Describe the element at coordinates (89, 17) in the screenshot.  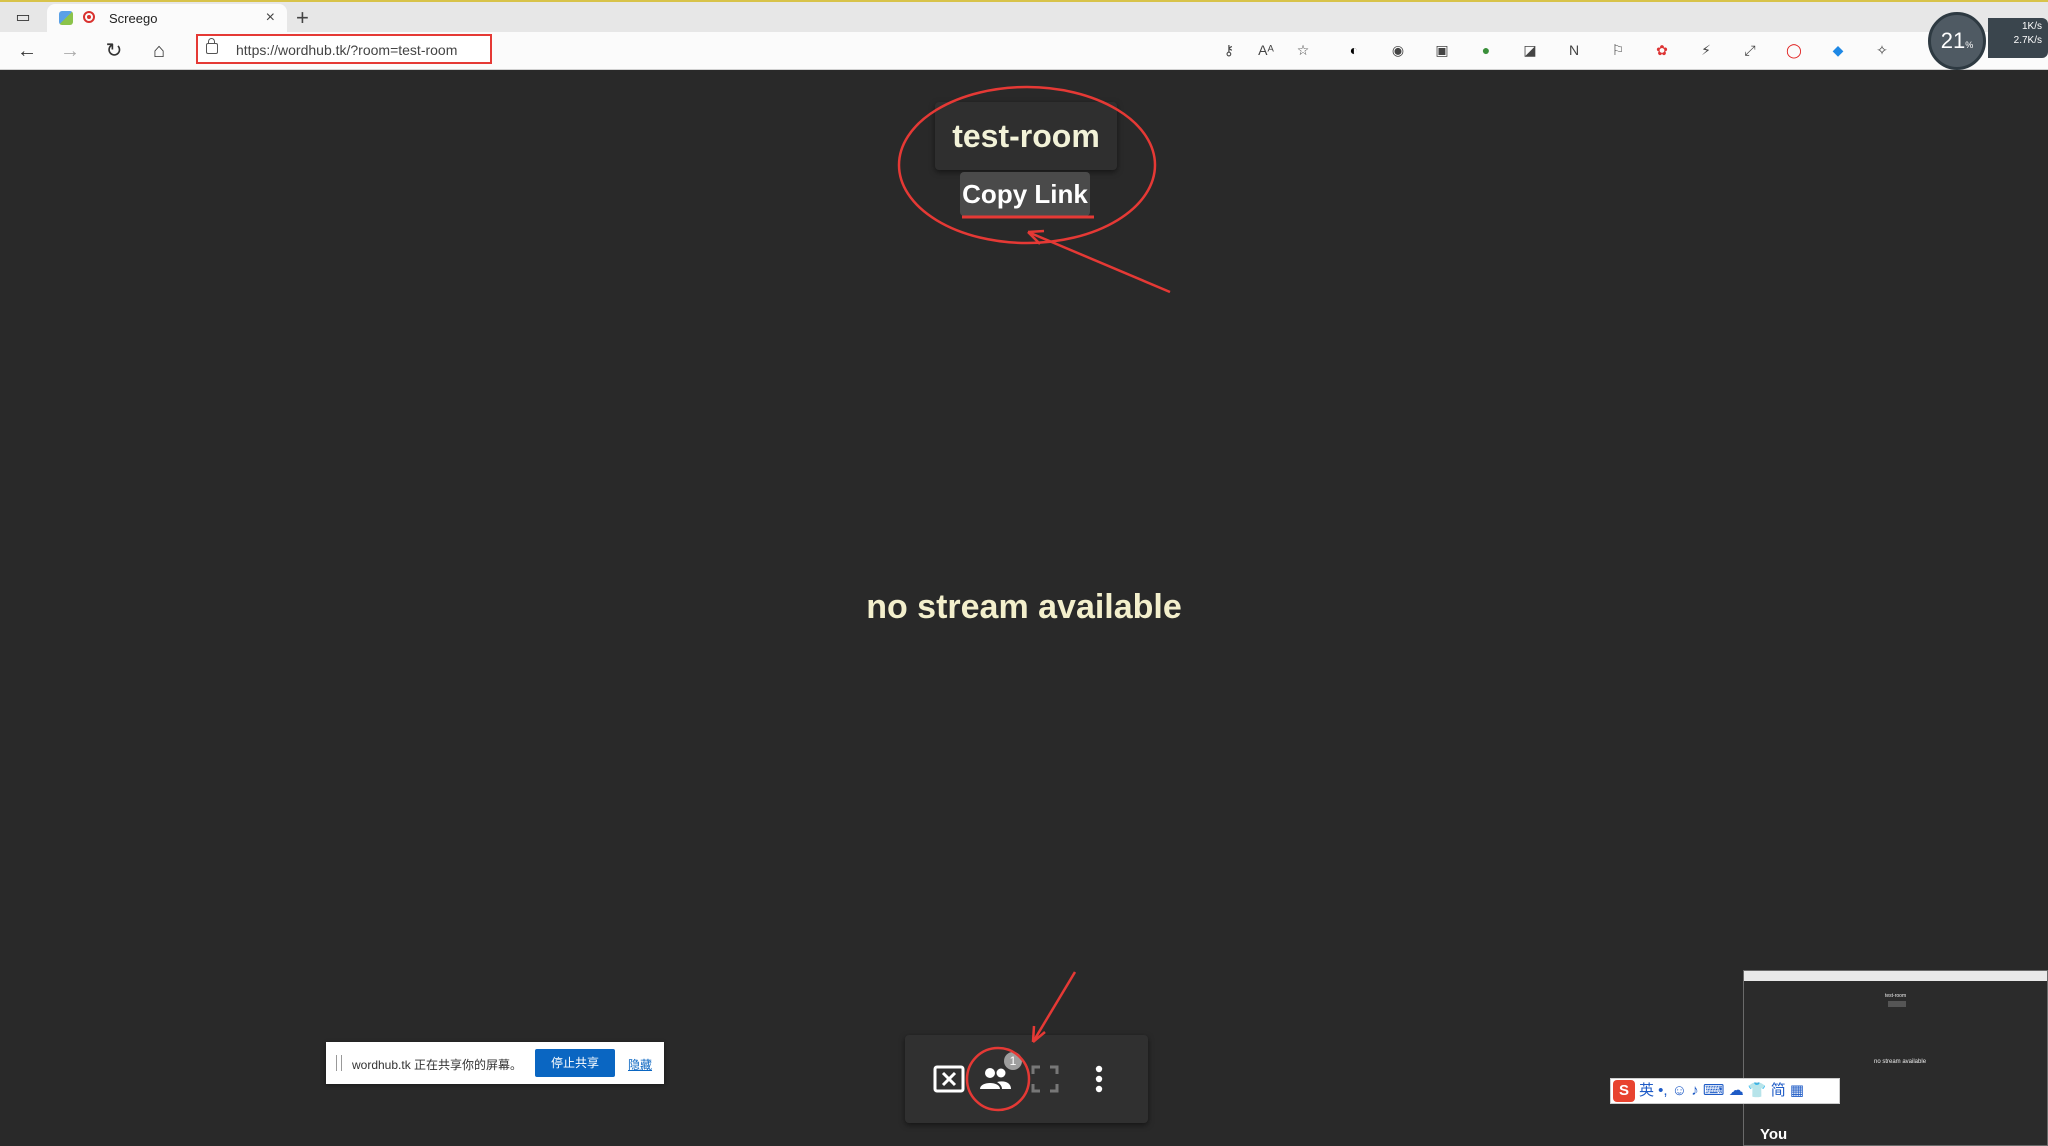
I see `recording-icon` at that location.